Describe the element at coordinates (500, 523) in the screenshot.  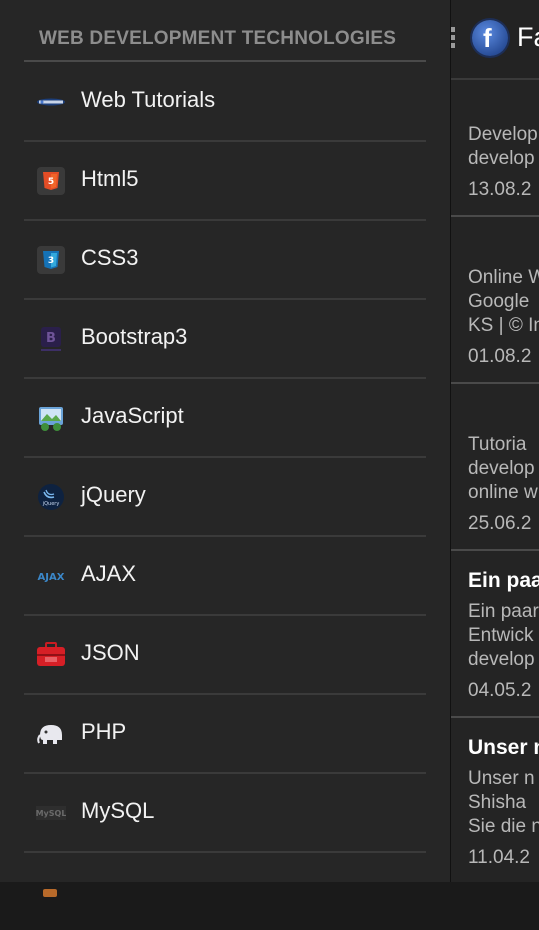
I see `post-date: 25.06.2` at that location.